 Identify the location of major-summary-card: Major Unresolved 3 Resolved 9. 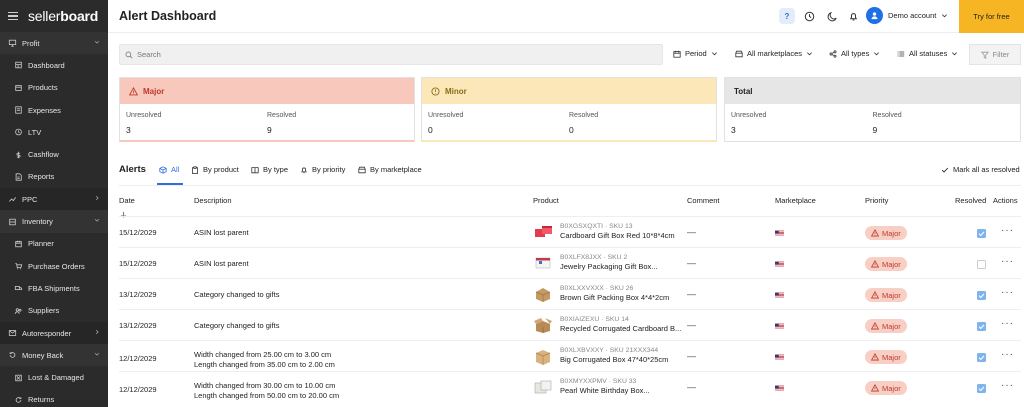
(267, 109).